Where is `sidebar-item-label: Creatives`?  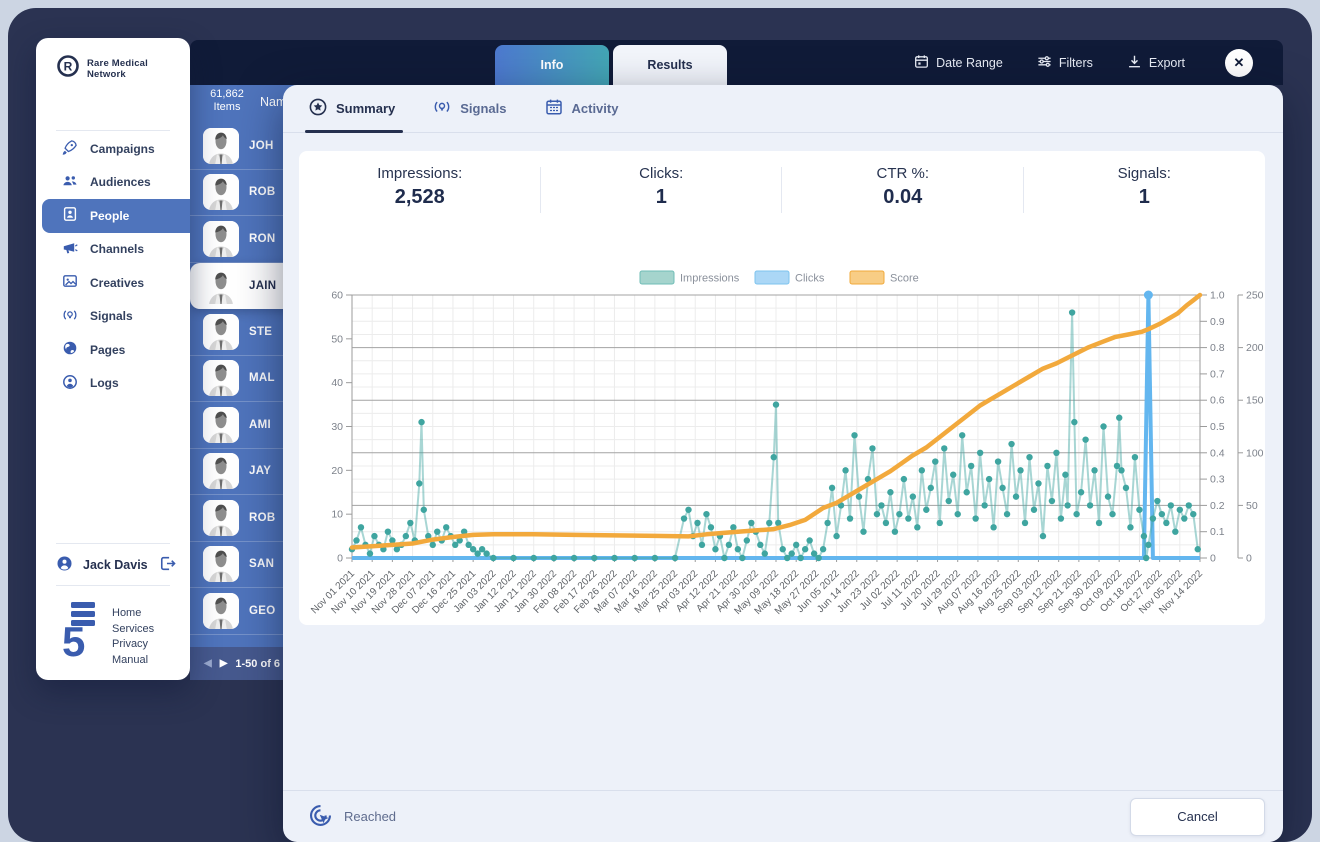
sidebar-item-label: Creatives is located at coordinates (117, 282).